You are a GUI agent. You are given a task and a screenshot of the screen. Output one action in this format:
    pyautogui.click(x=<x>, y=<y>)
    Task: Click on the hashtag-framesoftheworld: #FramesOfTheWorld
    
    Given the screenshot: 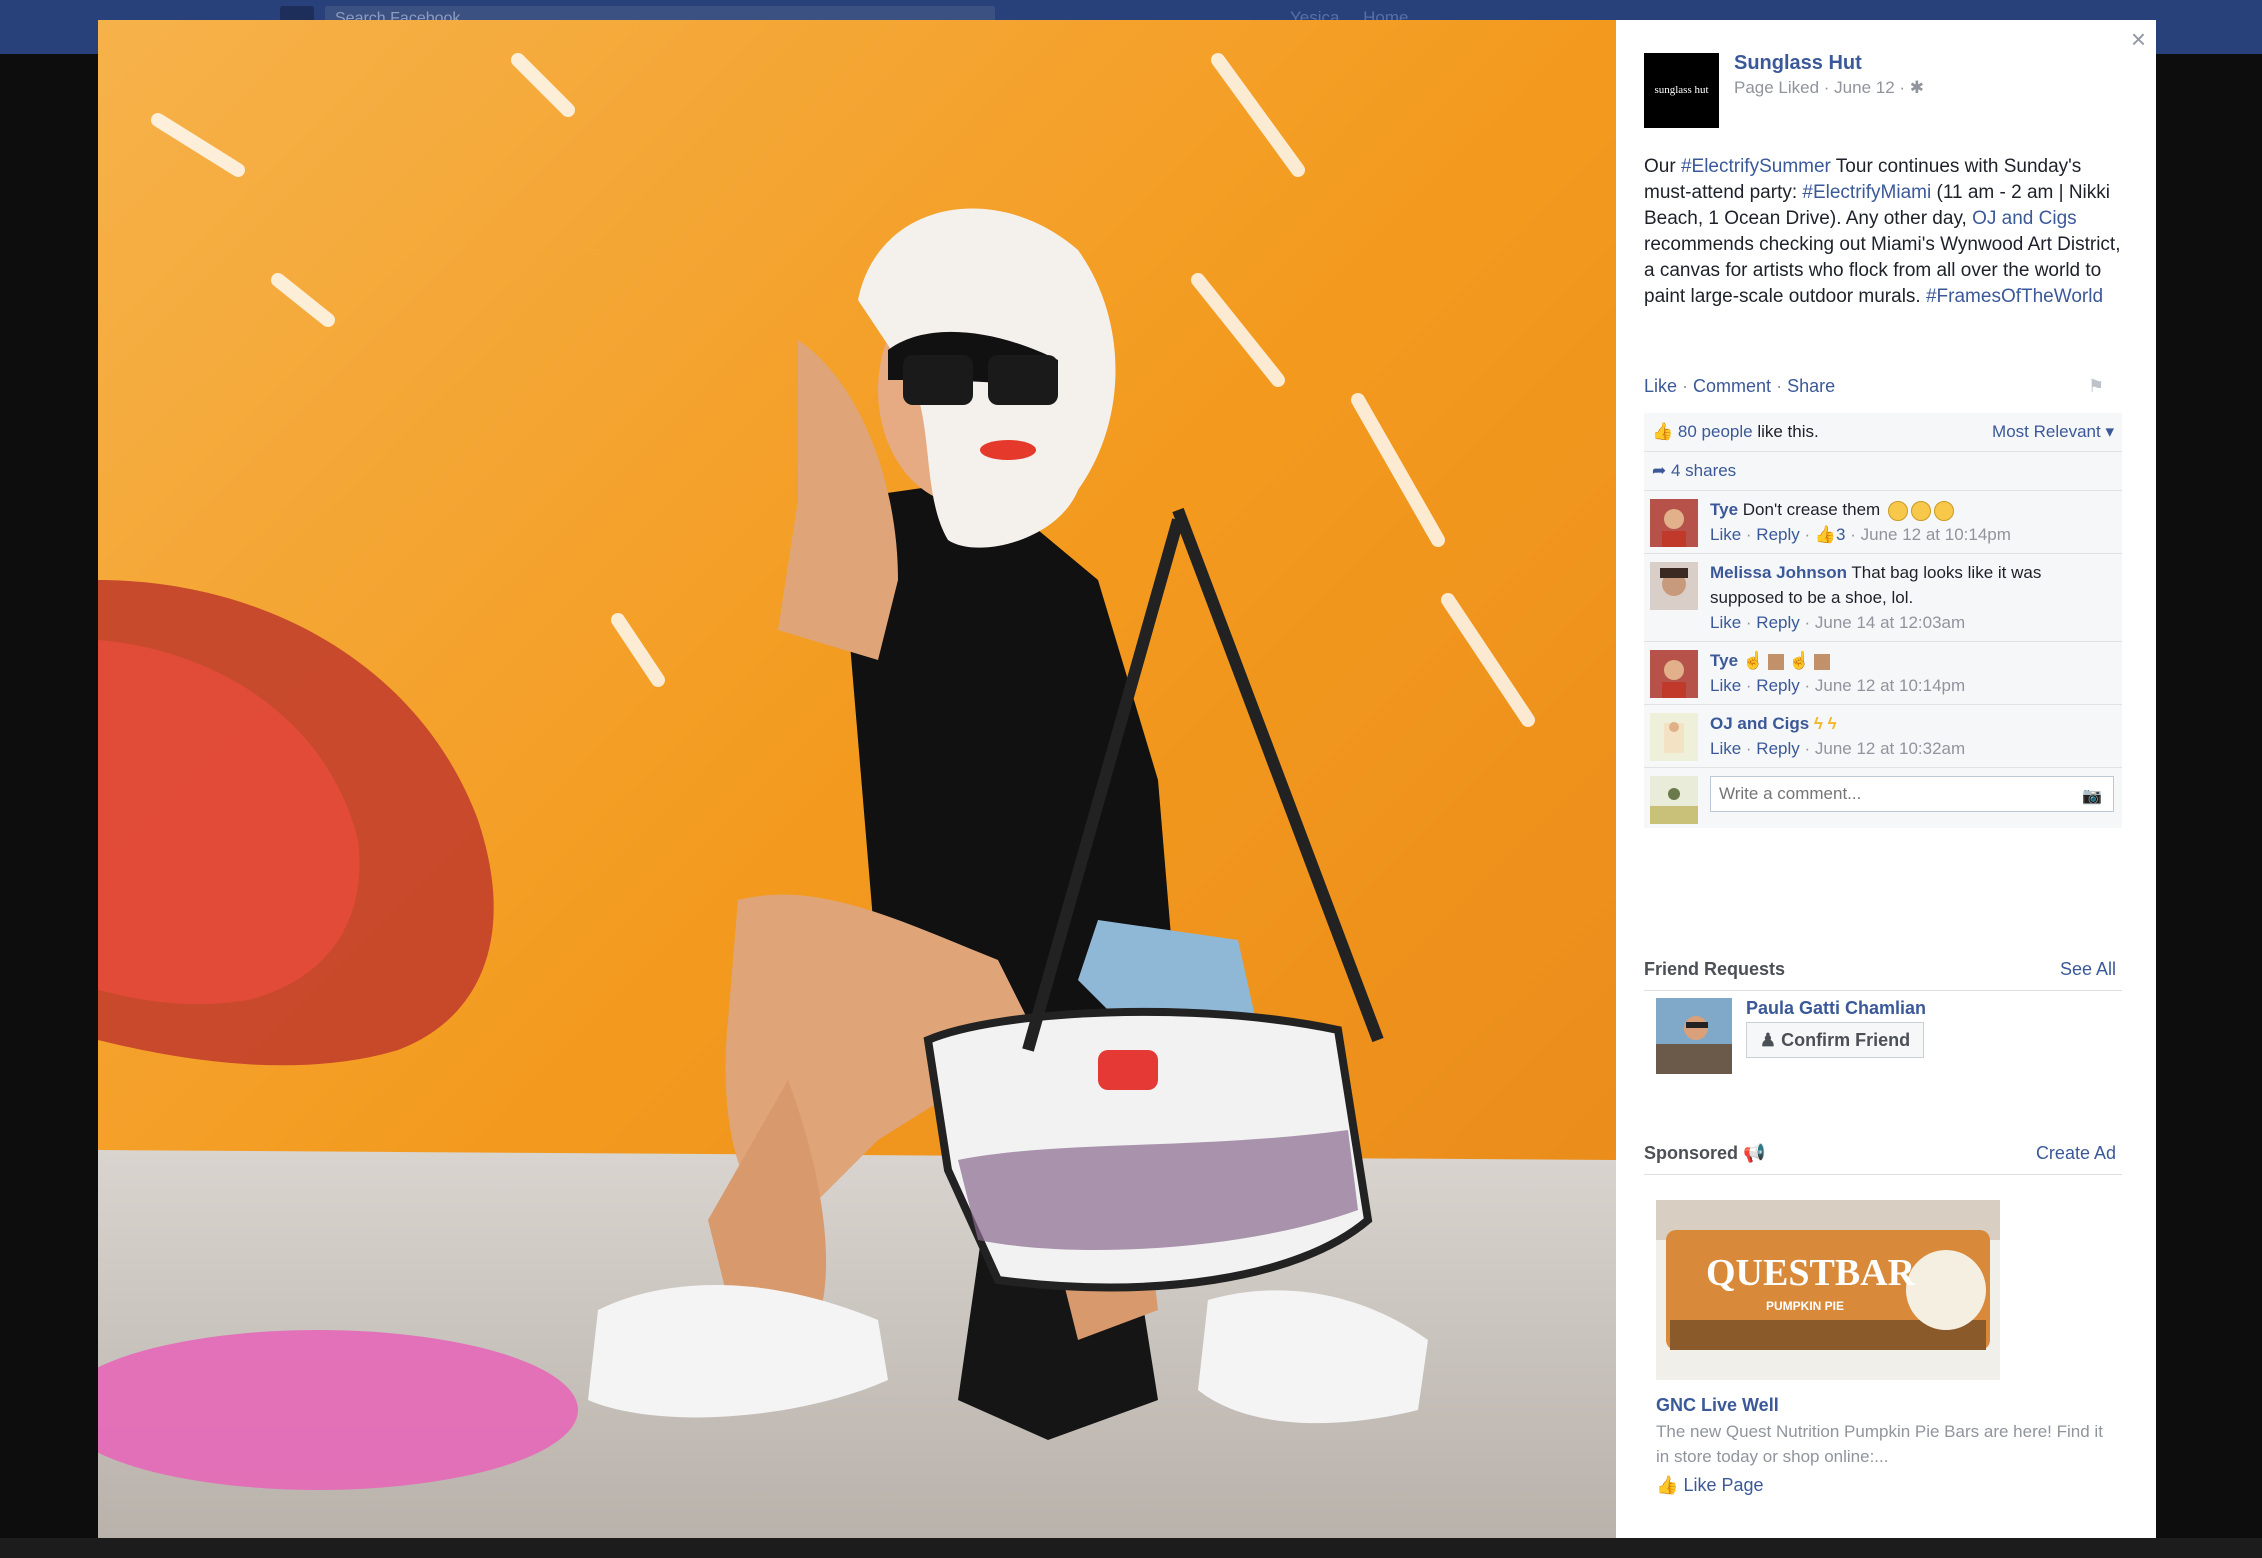 What is the action you would take?
    pyautogui.click(x=2014, y=296)
    